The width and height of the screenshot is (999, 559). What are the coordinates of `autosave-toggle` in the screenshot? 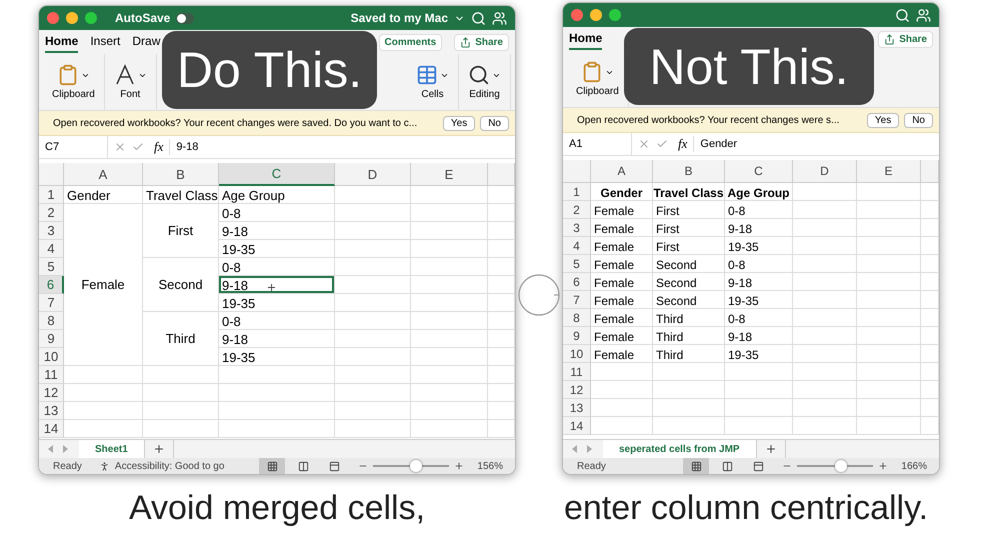 It's located at (185, 18).